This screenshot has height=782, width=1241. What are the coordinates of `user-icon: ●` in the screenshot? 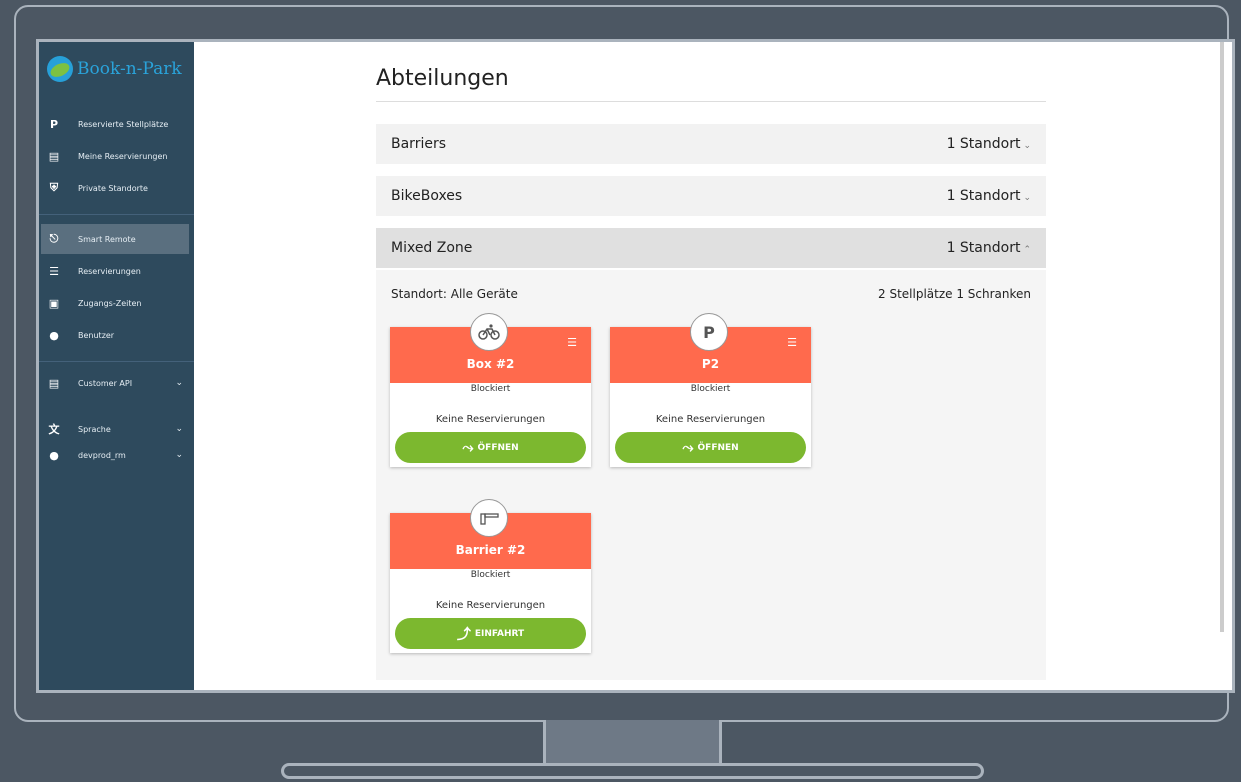 It's located at (54, 455).